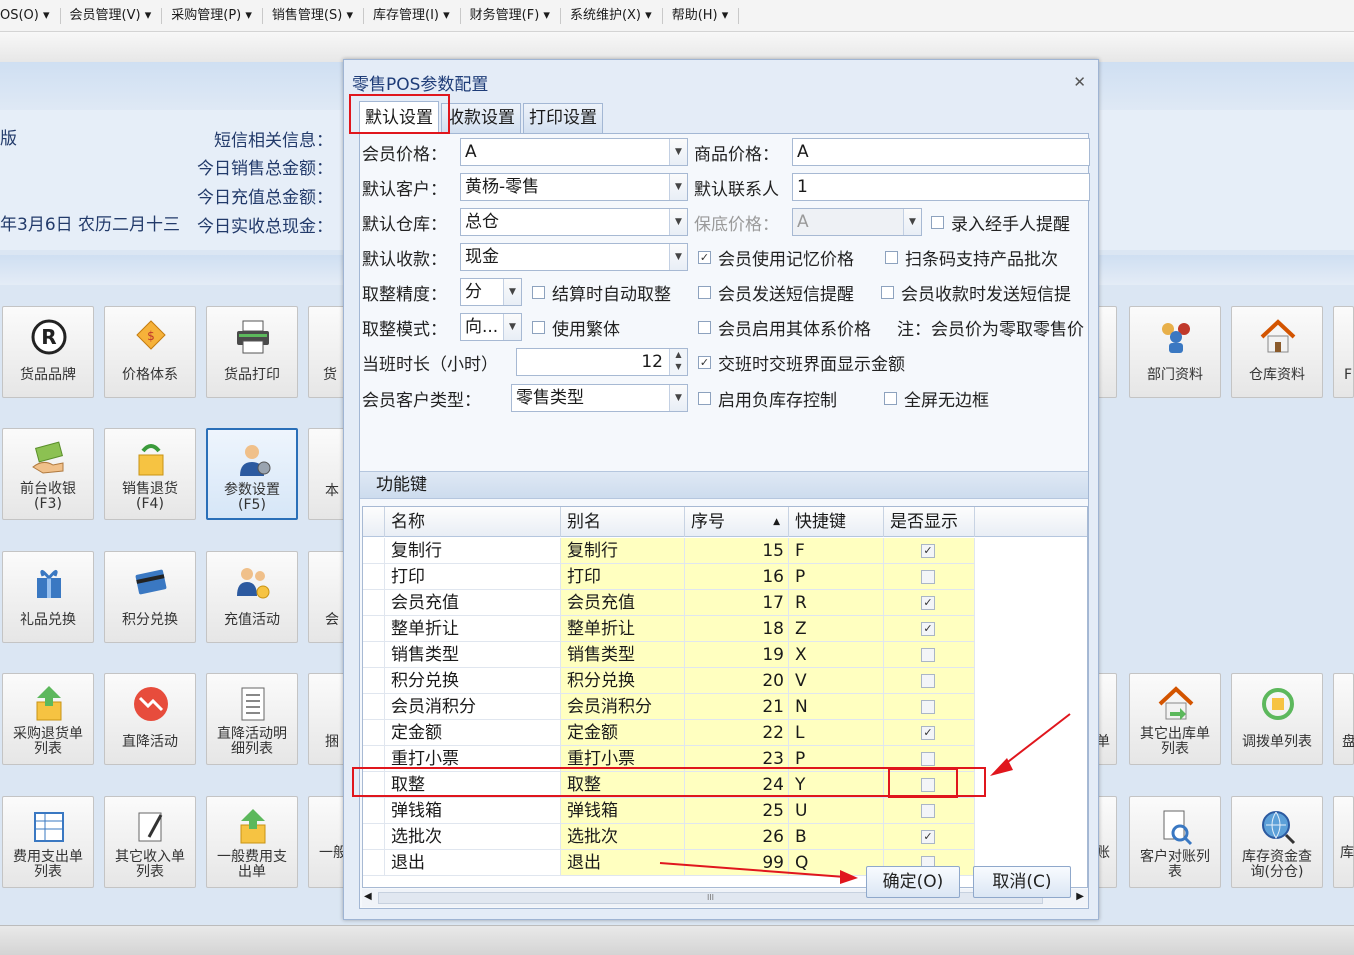  Describe the element at coordinates (913, 882) in the screenshot. I see `ok-button: 确定(O)` at that location.